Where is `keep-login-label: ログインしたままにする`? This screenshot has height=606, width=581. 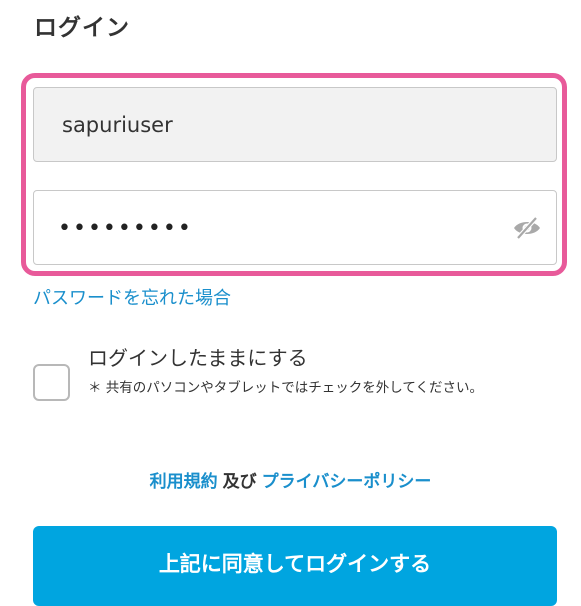
keep-login-label: ログインしたままにする is located at coordinates (198, 358).